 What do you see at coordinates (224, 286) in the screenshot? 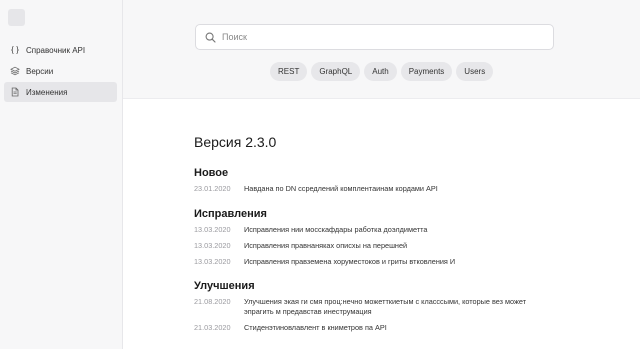
I see `section-title: Улучшения` at bounding box center [224, 286].